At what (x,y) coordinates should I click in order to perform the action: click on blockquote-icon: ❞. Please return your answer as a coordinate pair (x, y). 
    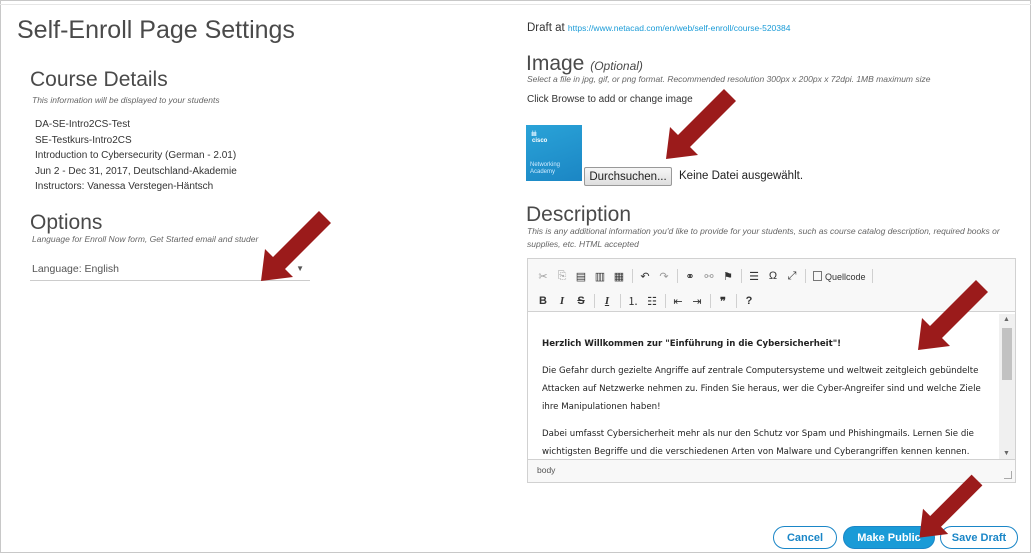
    Looking at the image, I should click on (723, 301).